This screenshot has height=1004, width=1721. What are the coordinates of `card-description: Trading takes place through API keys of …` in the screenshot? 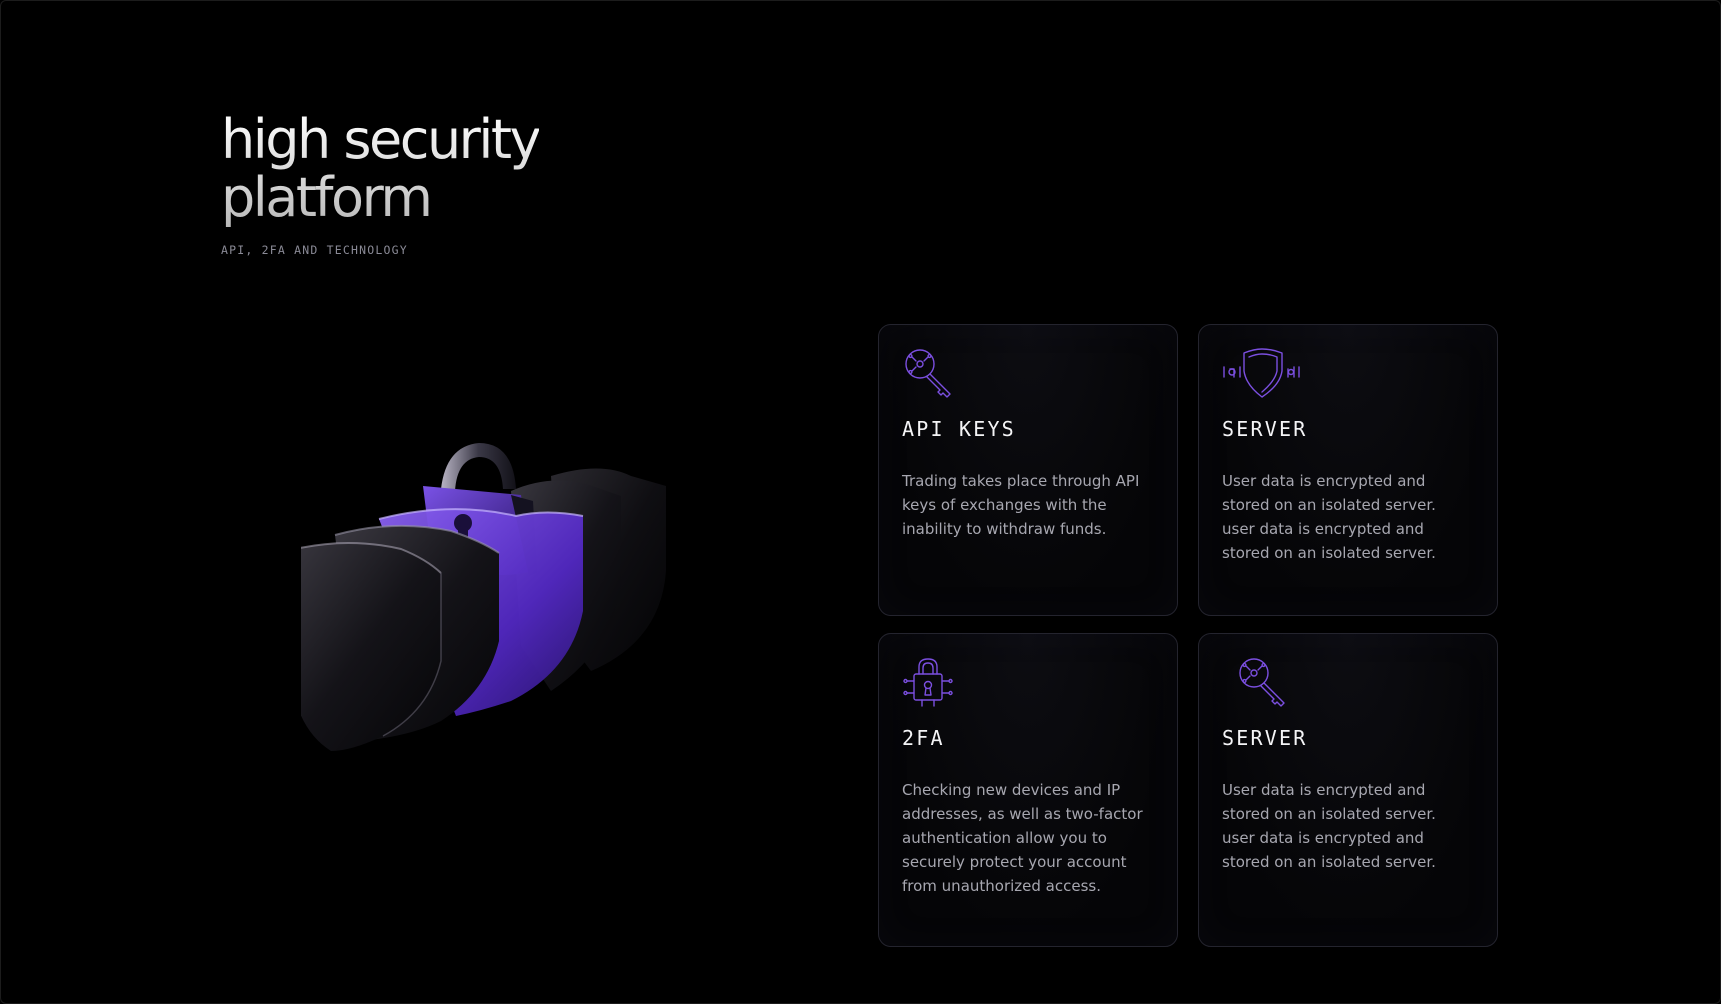 It's located at (1021, 505).